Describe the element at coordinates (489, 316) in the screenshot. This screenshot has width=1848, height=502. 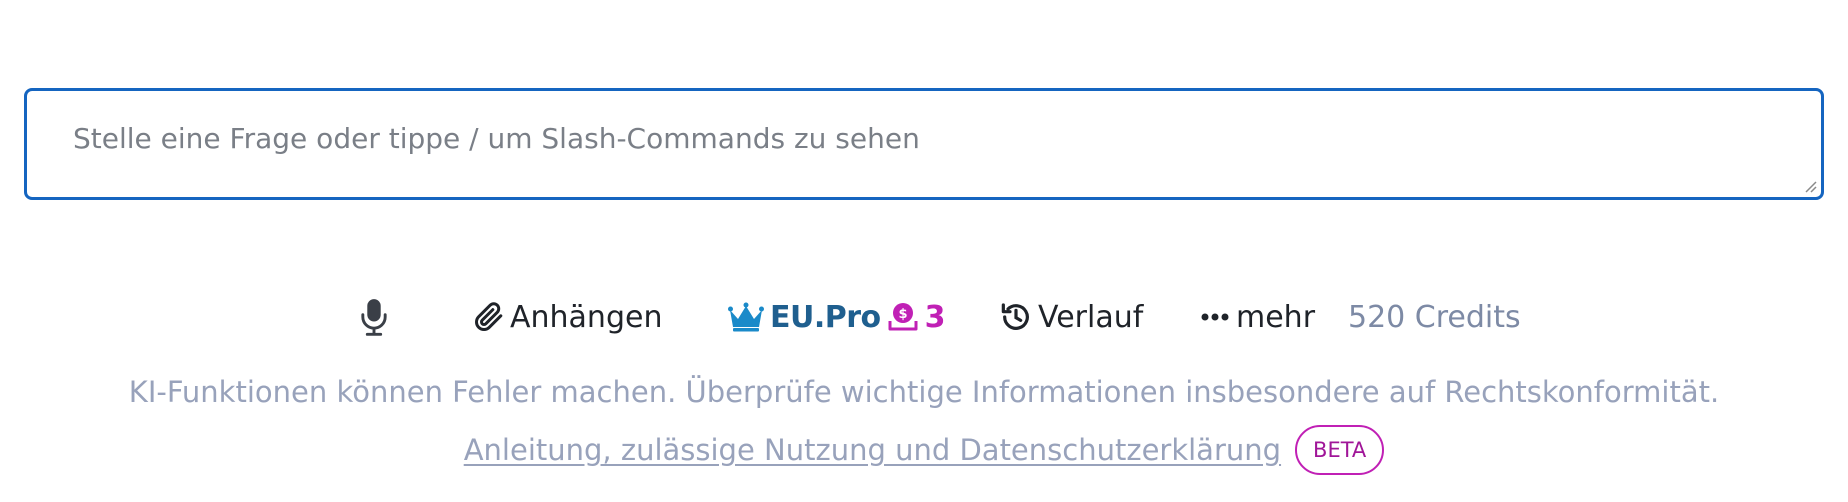
I see `paperclip-icon` at that location.